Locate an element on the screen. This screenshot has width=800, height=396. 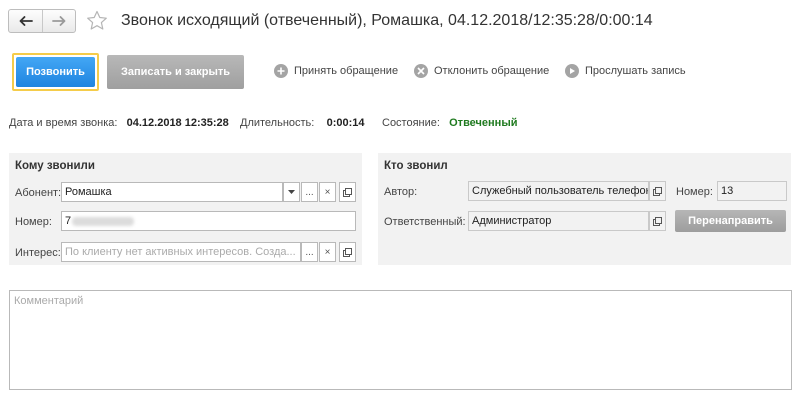
reject-request-button: Отклонить обращение is located at coordinates (481, 71).